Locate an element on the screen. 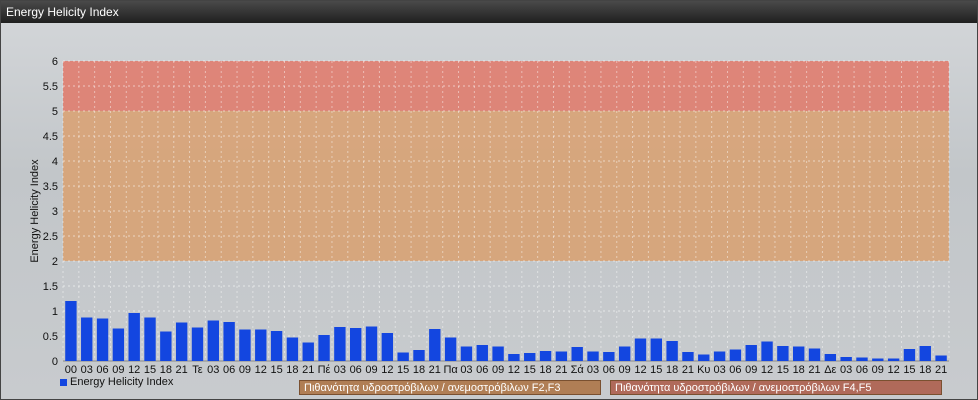 The image size is (978, 400). y-tick-label: 3 is located at coordinates (55, 212).